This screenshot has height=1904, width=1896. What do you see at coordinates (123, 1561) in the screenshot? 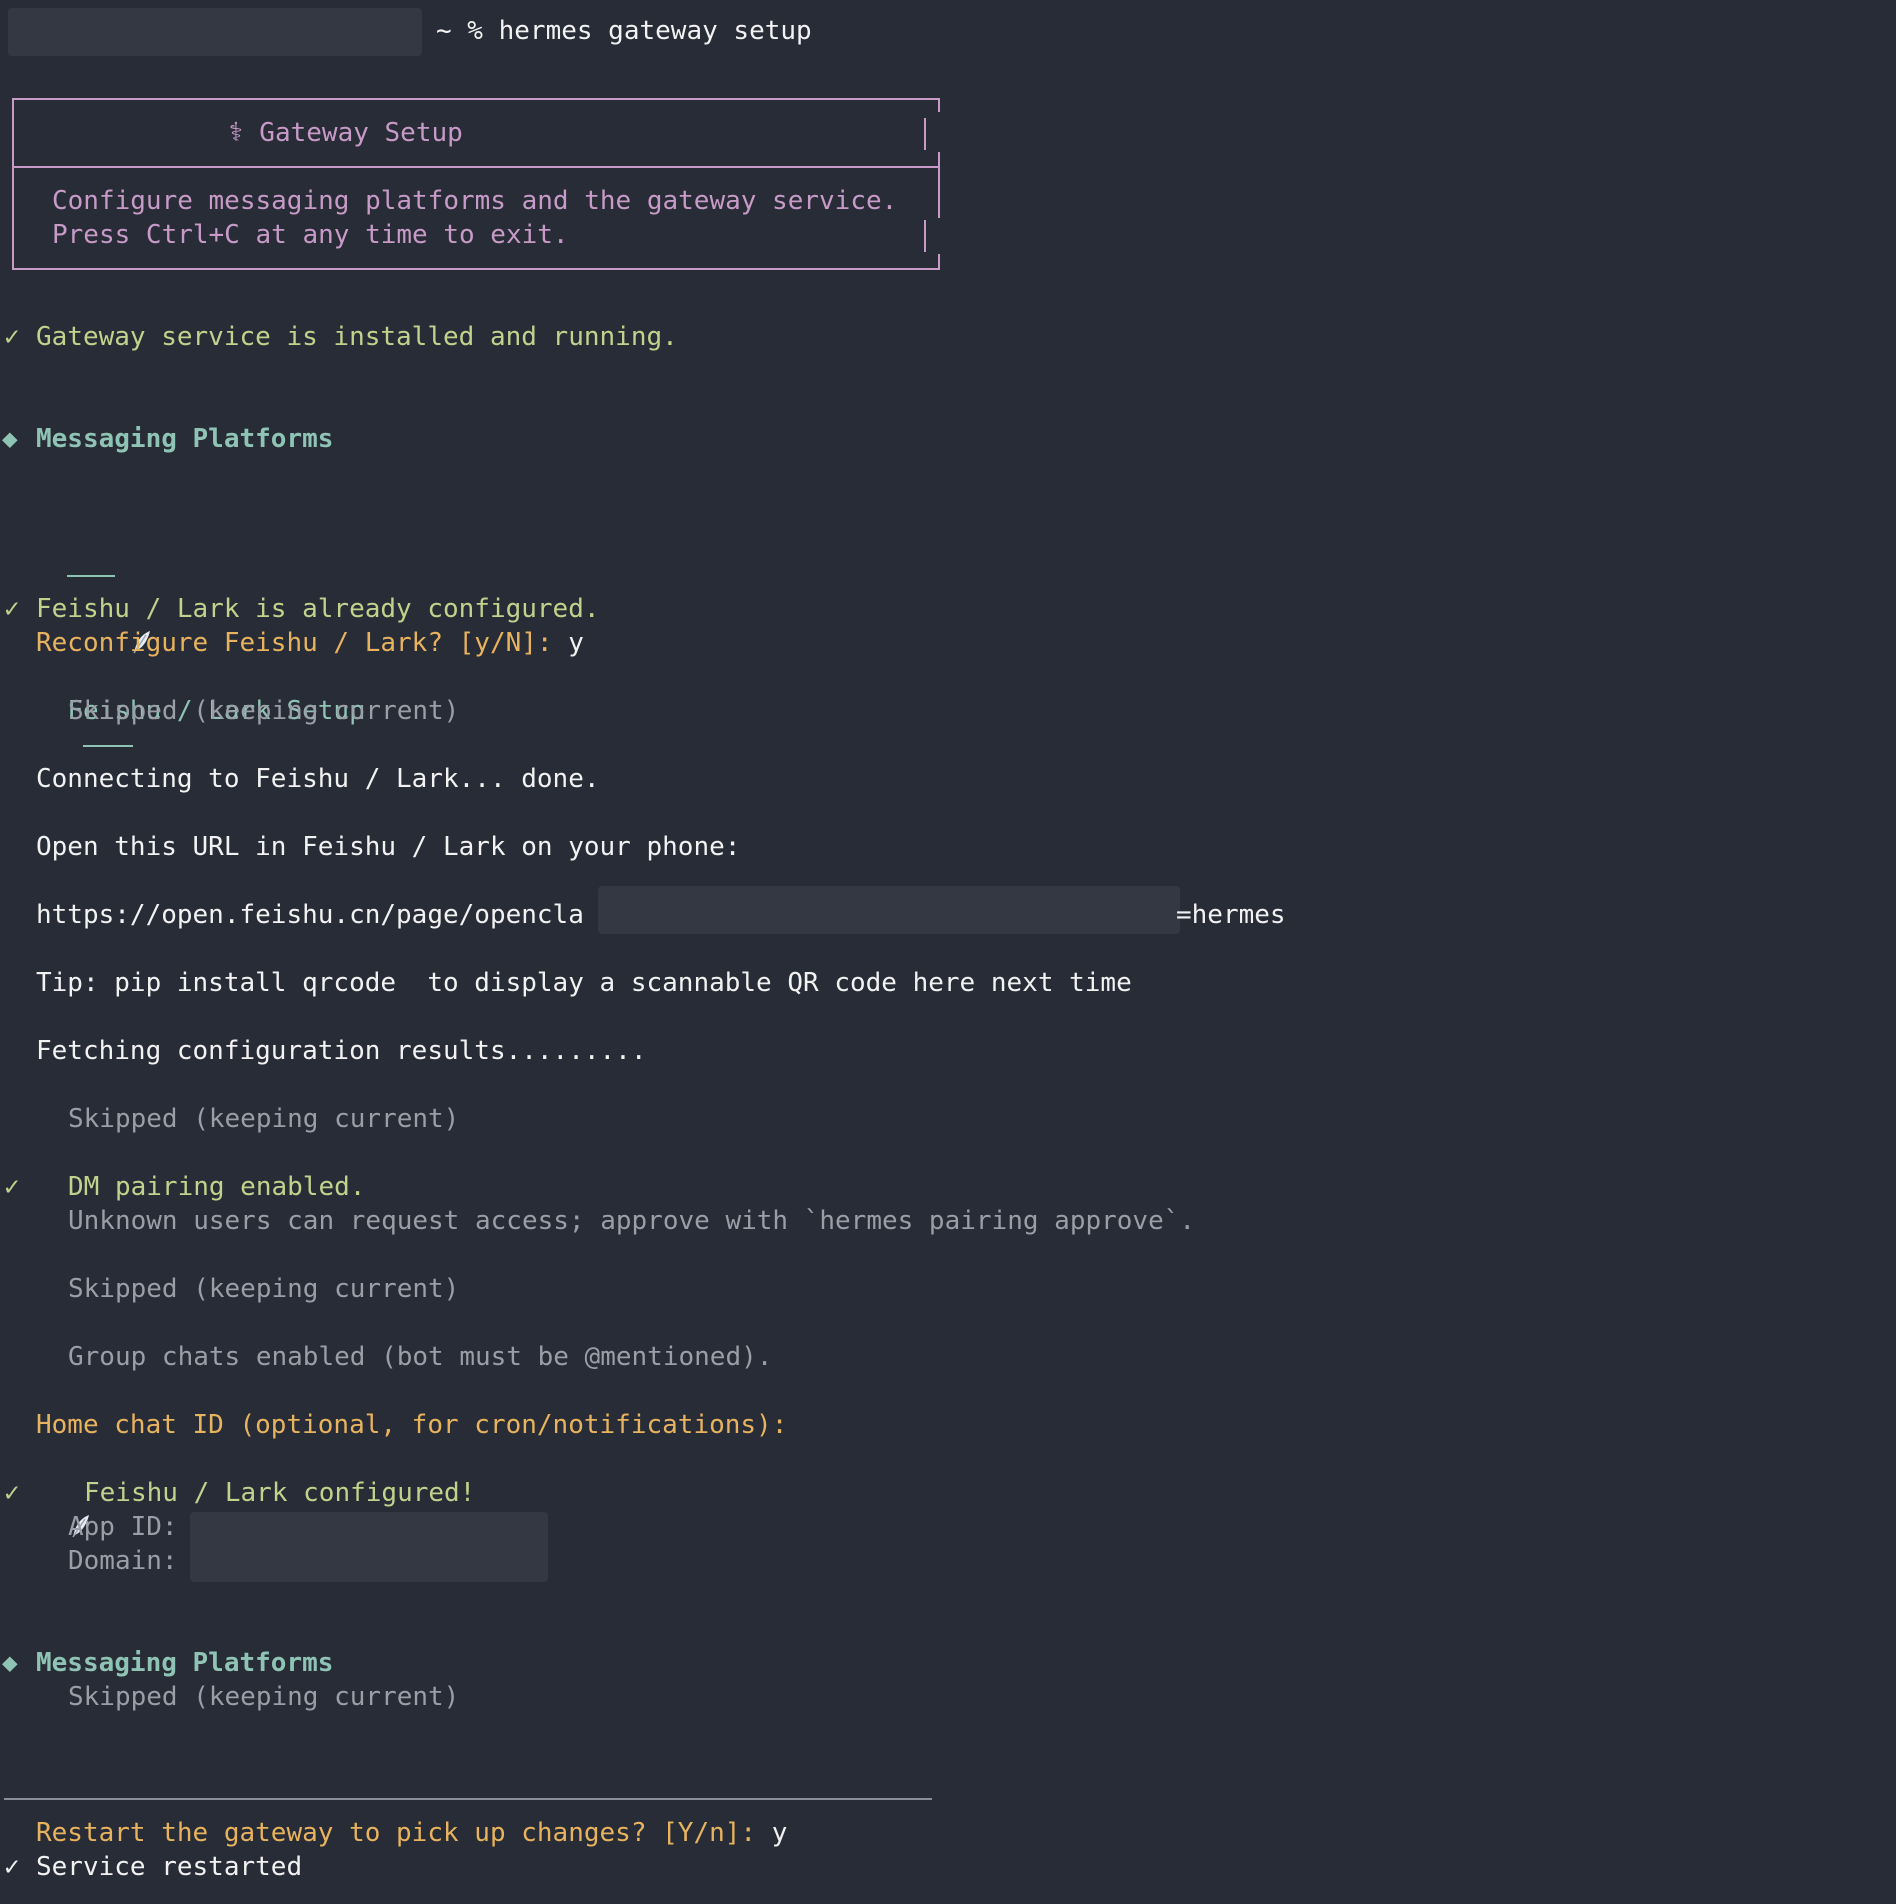
I see `domain-label: Domain:` at bounding box center [123, 1561].